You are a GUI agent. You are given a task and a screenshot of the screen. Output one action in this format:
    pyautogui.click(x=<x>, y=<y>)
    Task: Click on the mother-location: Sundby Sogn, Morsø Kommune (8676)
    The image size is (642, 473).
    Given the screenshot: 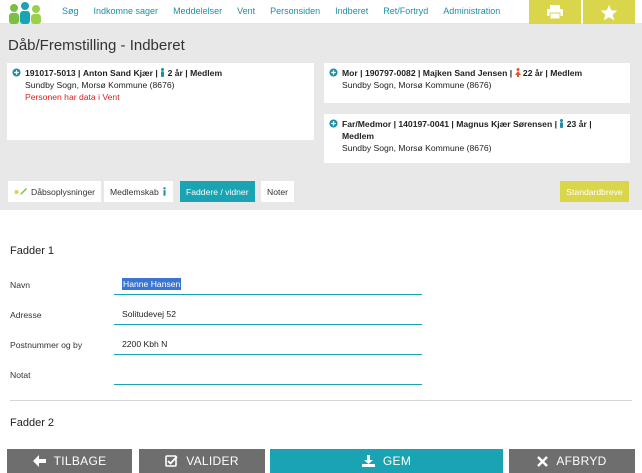 What is the action you would take?
    pyautogui.click(x=417, y=85)
    